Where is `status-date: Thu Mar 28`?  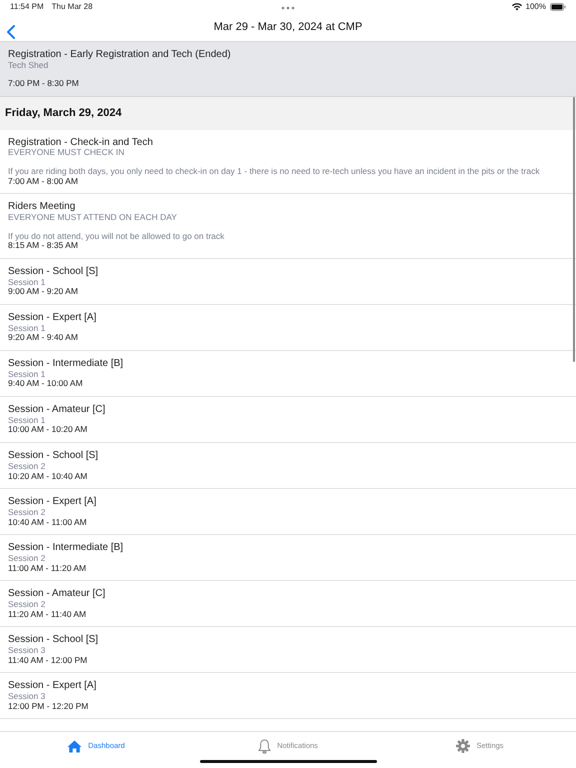
status-date: Thu Mar 28 is located at coordinates (72, 7).